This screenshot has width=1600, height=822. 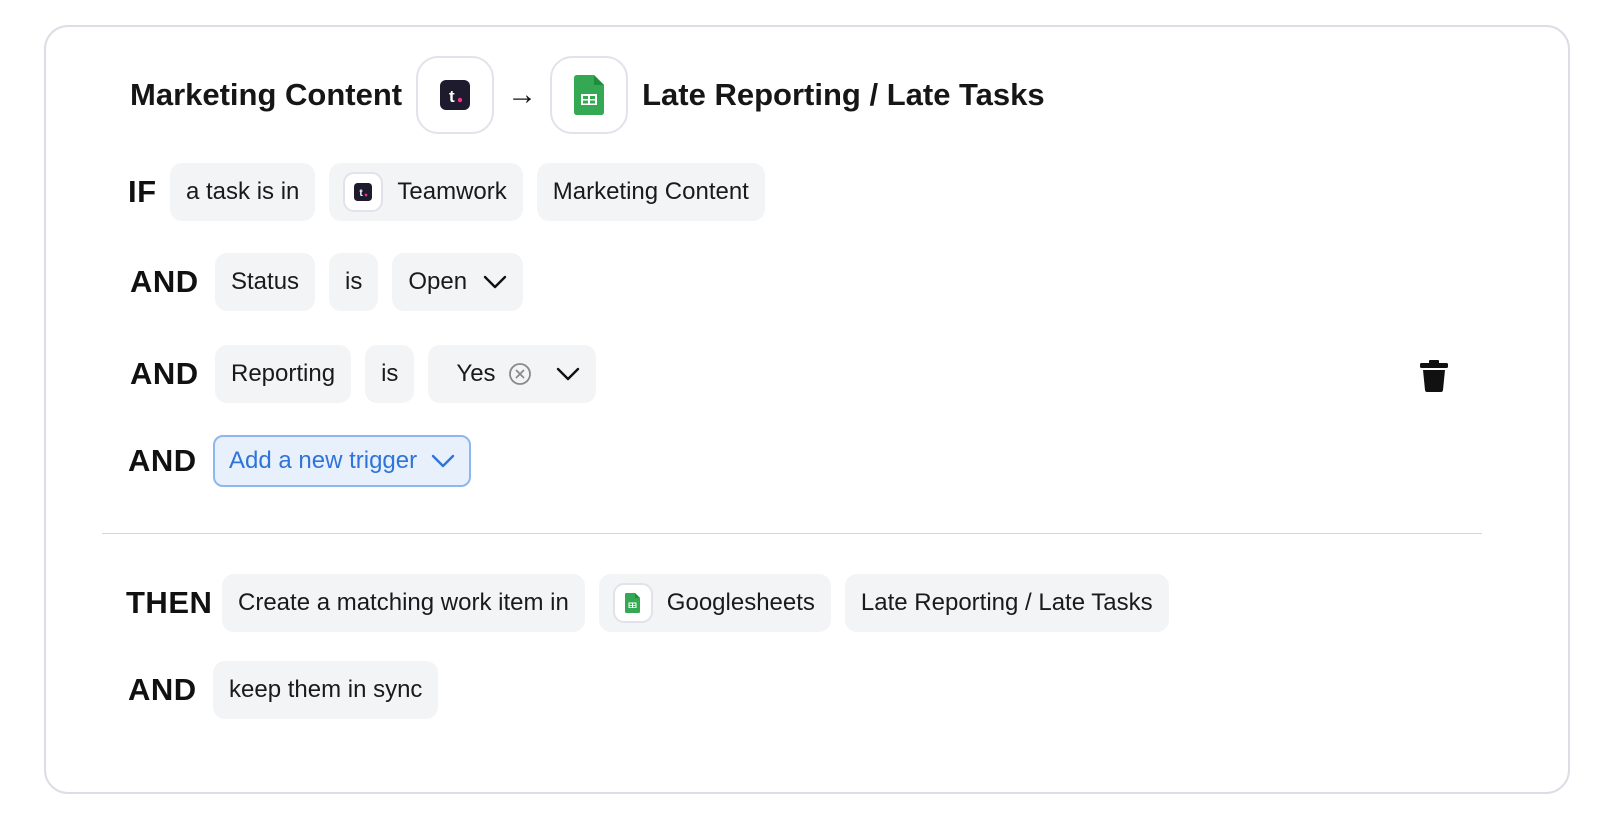 What do you see at coordinates (266, 94) in the screenshot?
I see `source-title: Marketing Content` at bounding box center [266, 94].